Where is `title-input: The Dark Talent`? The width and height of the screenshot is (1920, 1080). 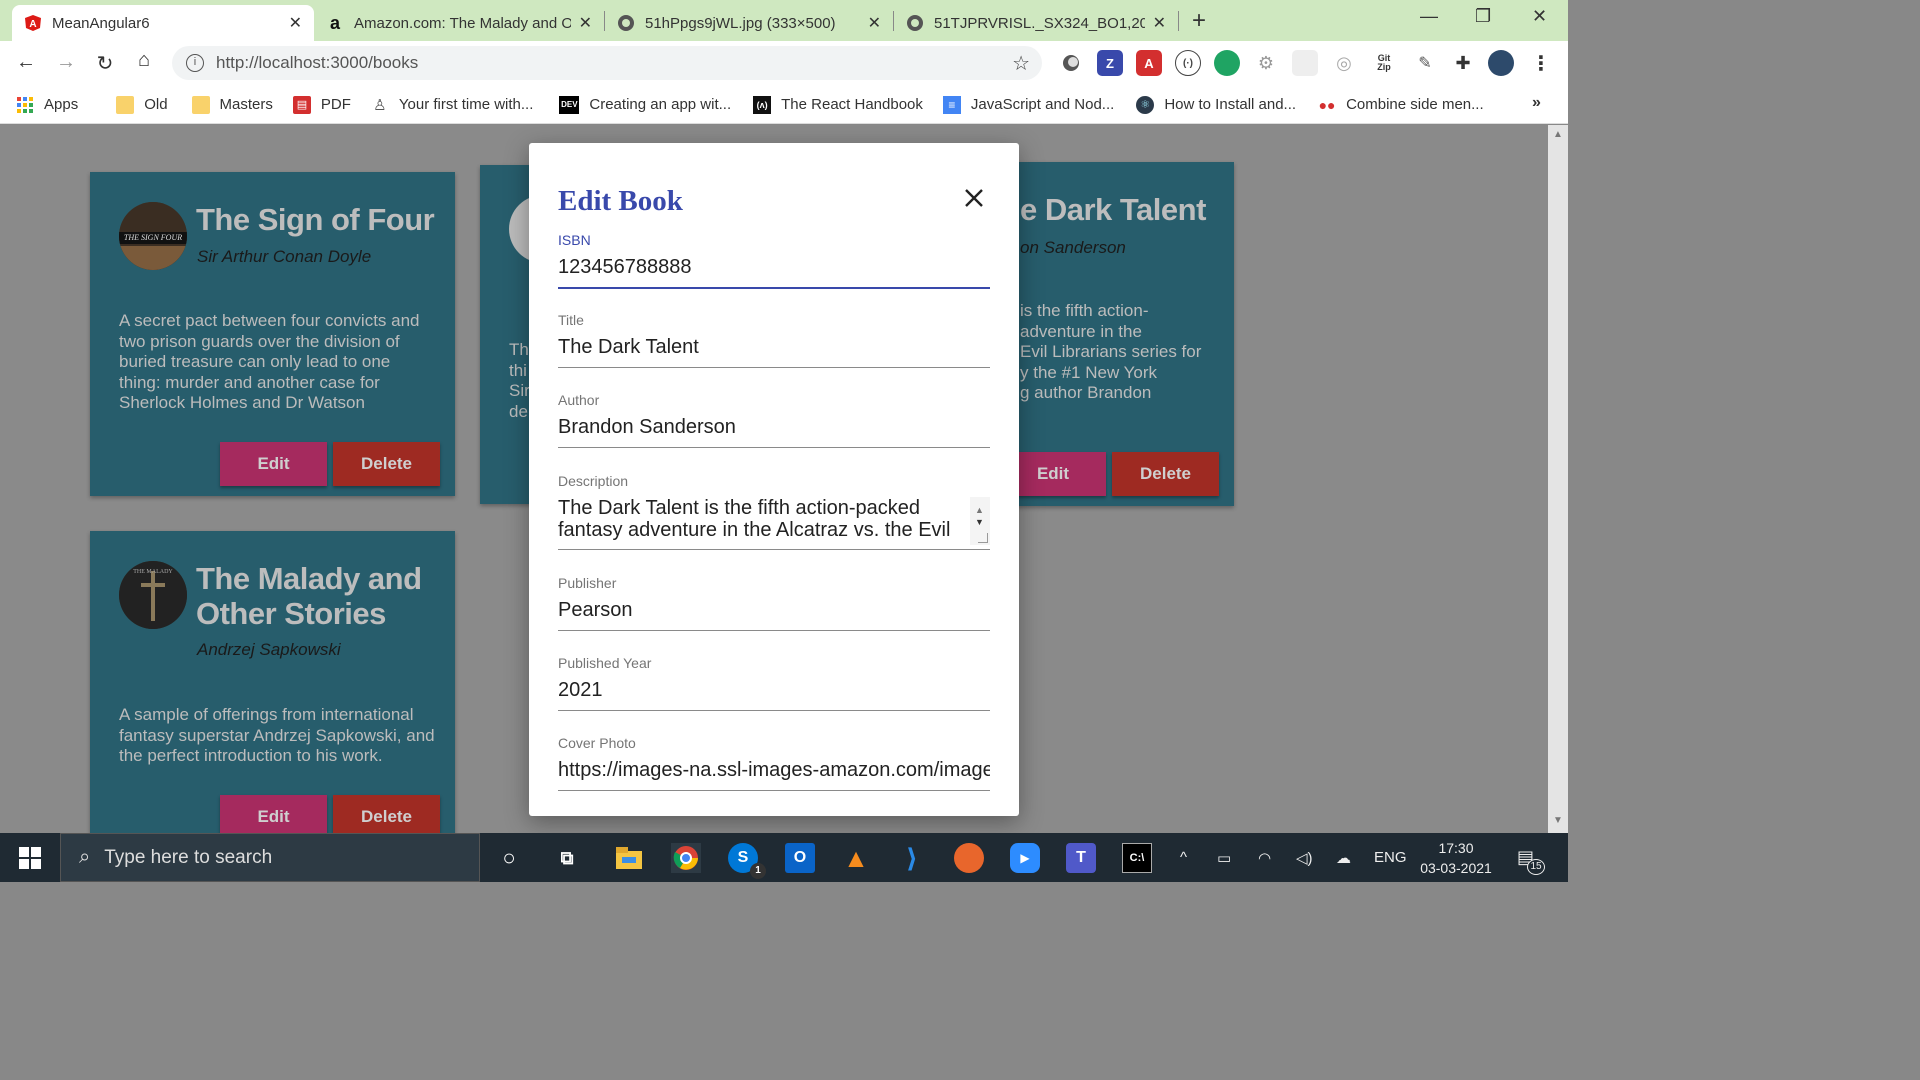 title-input: The Dark Talent is located at coordinates (774, 352).